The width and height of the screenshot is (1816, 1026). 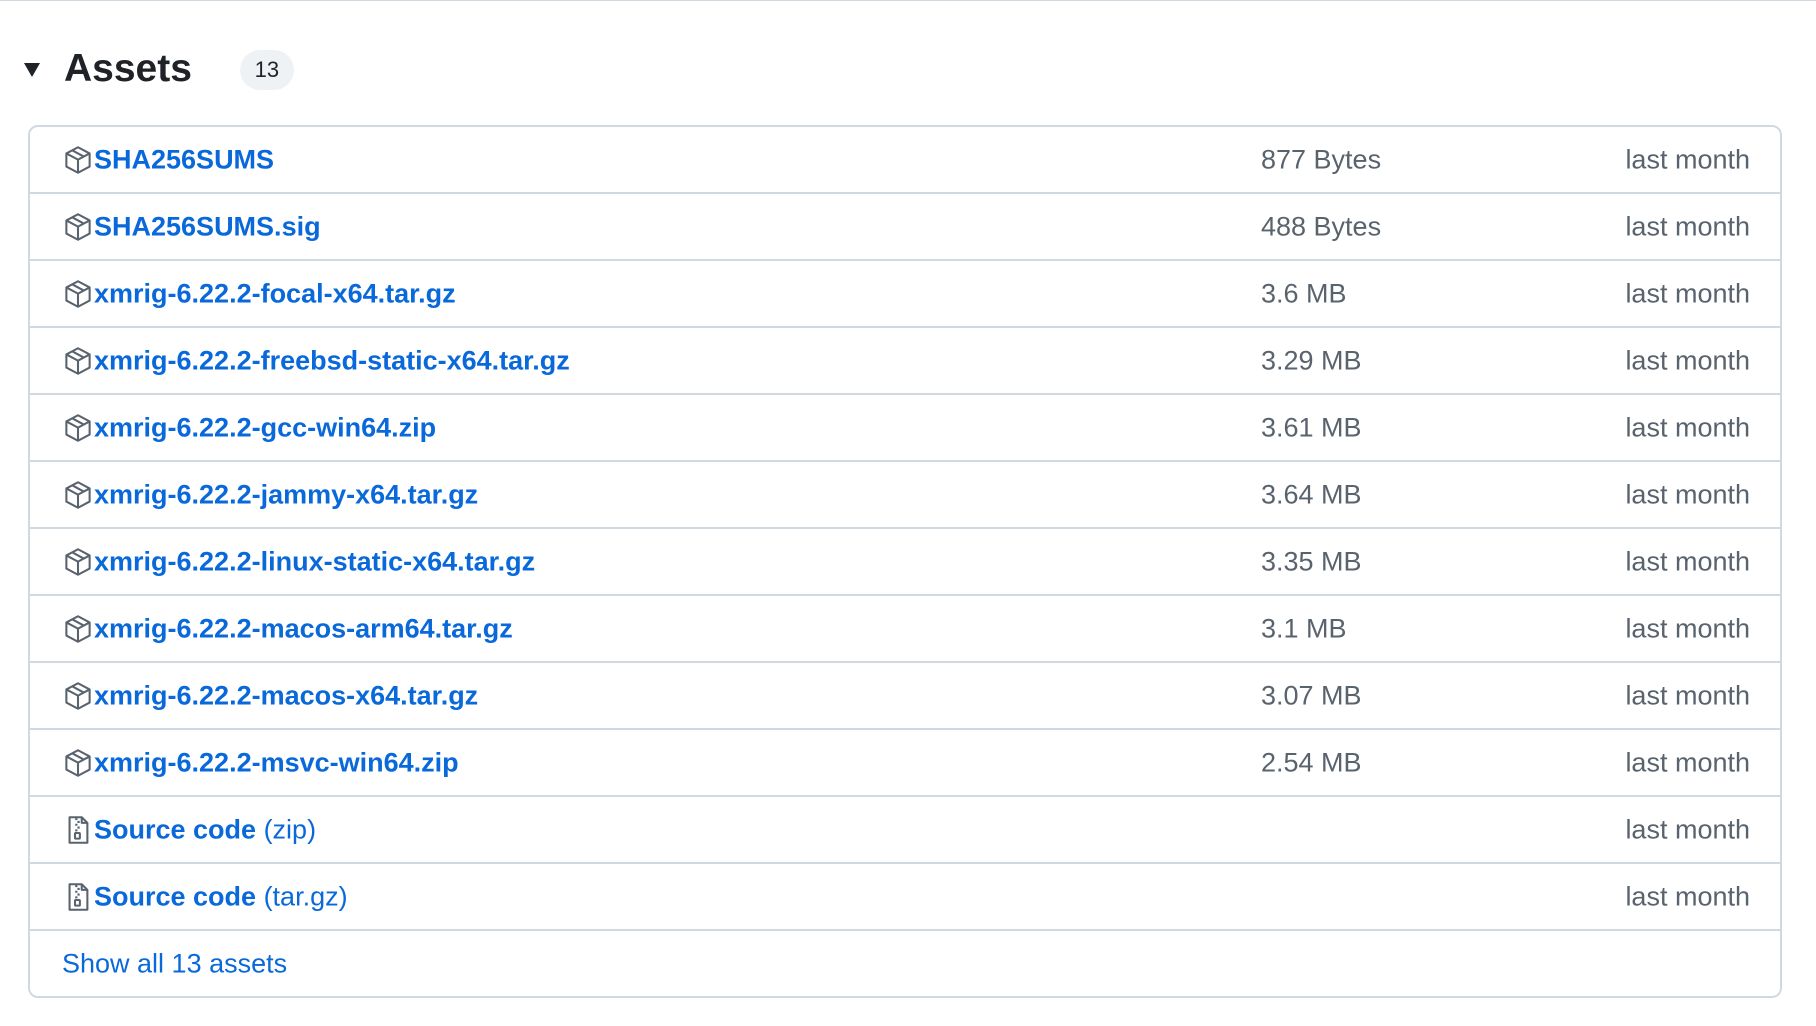 What do you see at coordinates (1304, 293) in the screenshot?
I see `asset-size: 3.6 MB` at bounding box center [1304, 293].